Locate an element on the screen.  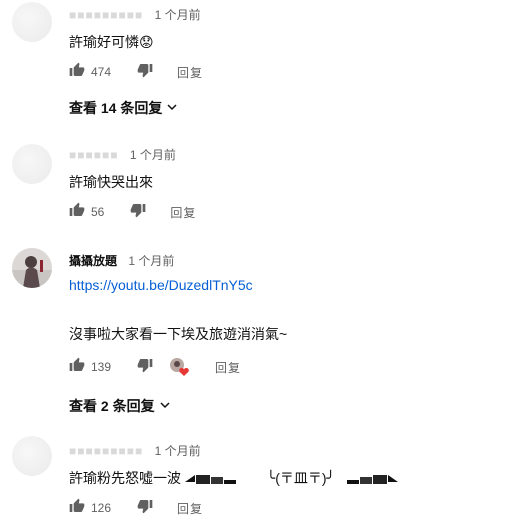
action-bar: 126 回复 is located at coordinates (136, 508).